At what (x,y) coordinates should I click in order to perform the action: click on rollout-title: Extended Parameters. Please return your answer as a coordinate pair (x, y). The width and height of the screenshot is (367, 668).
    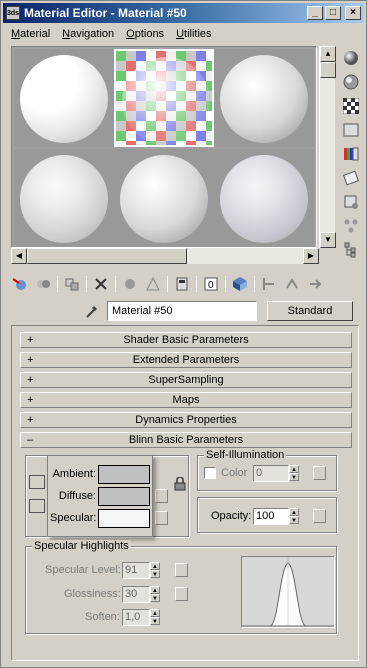
    Looking at the image, I should click on (186, 360).